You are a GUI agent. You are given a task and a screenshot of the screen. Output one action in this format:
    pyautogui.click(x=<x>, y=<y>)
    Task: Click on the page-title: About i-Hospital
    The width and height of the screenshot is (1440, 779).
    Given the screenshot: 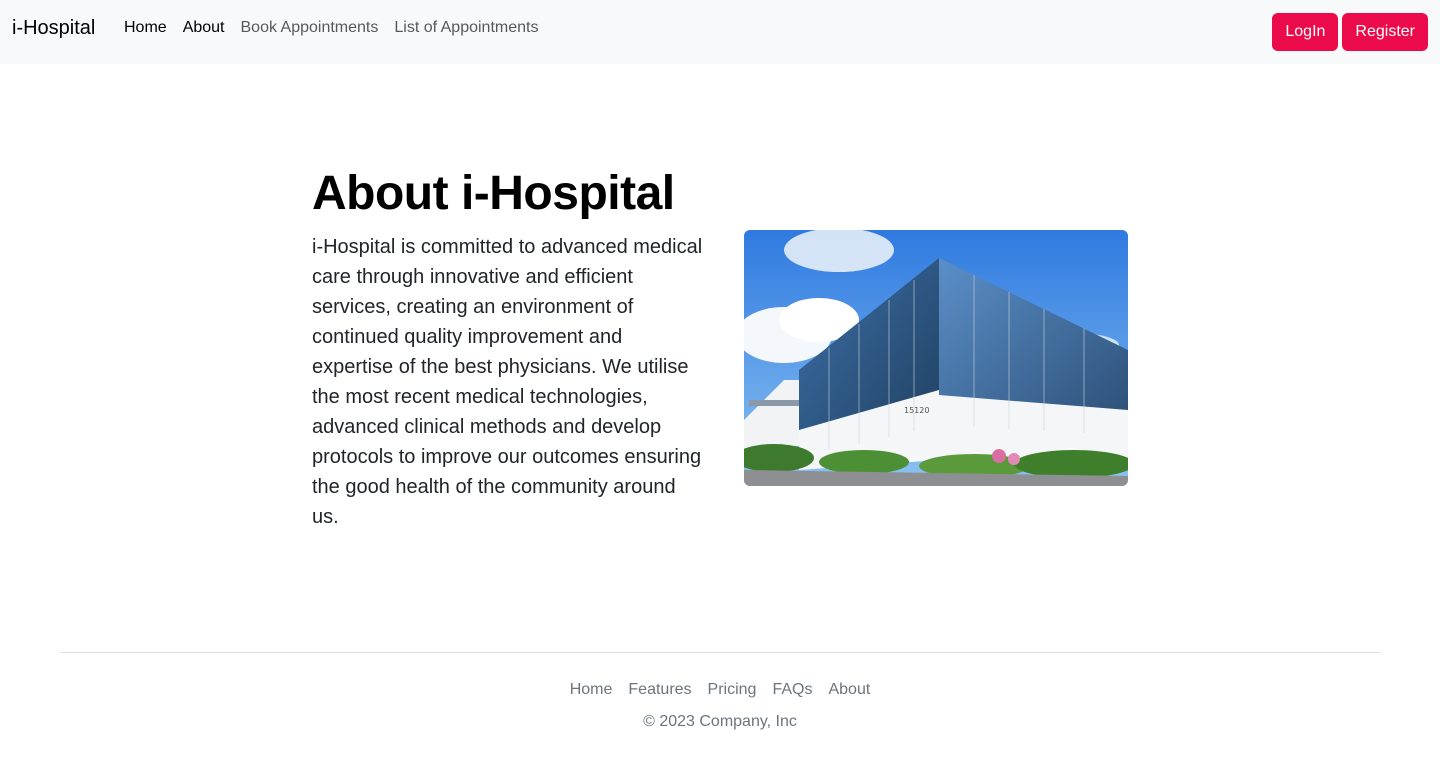 What is the action you would take?
    pyautogui.click(x=493, y=193)
    